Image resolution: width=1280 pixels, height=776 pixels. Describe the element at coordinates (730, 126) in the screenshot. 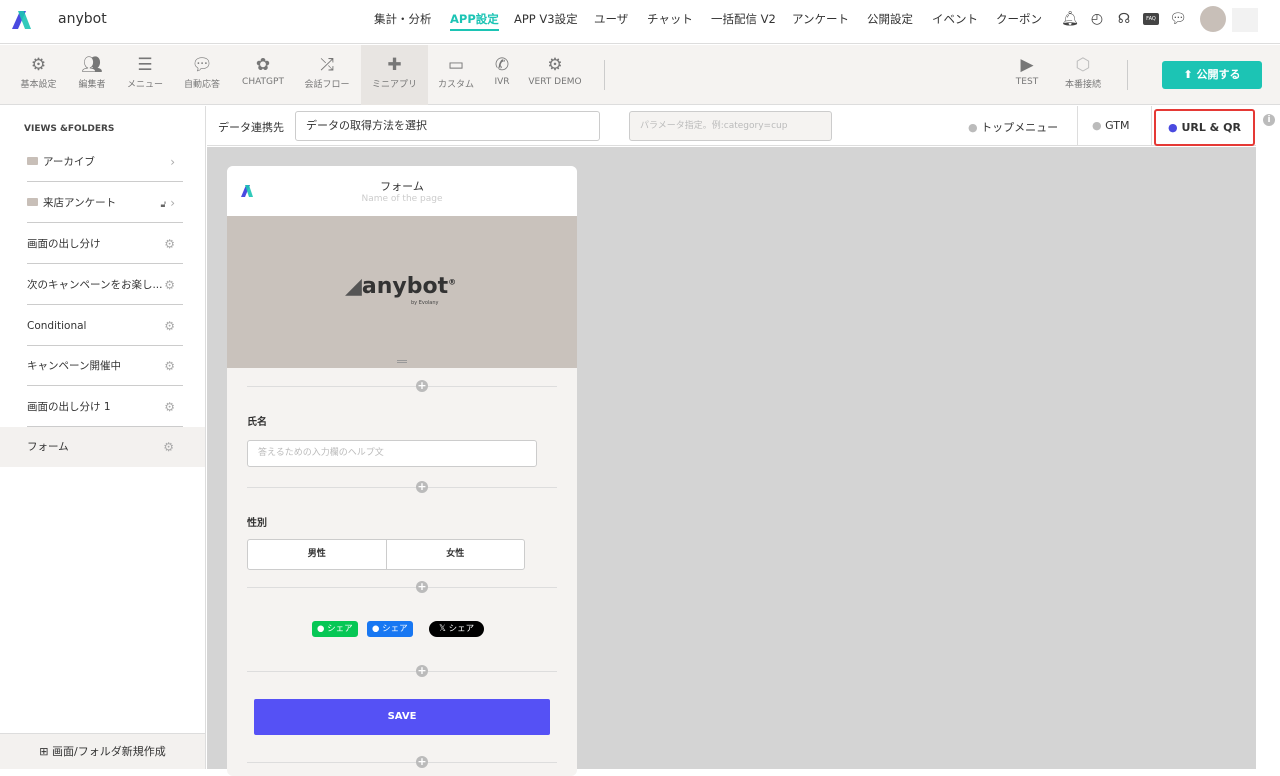

I see `parameter-input: パラメータ指定。例:category=cup` at that location.